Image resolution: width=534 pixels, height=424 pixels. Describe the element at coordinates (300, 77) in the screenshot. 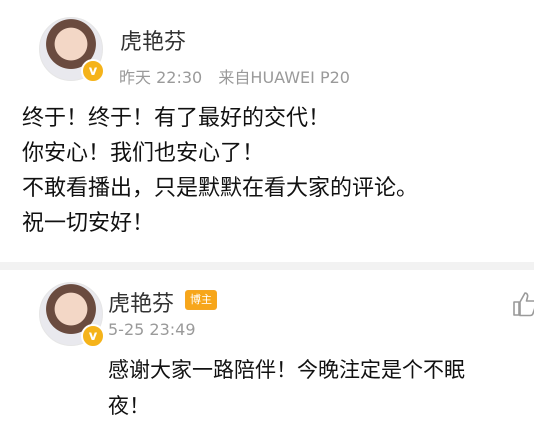

I see `post-source: HUAWEI P20` at that location.